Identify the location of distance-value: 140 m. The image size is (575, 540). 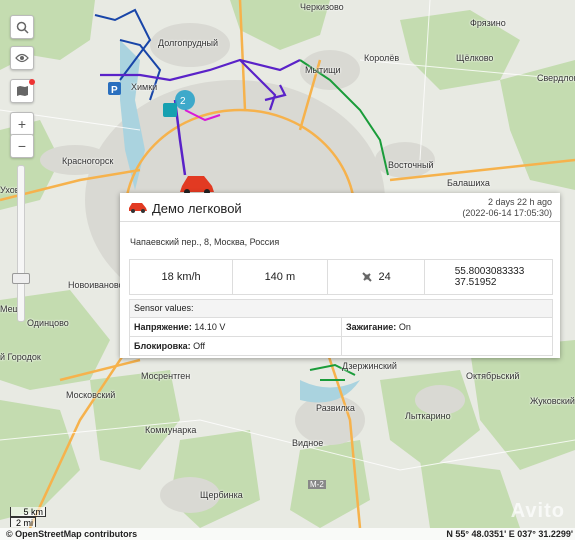
(280, 277).